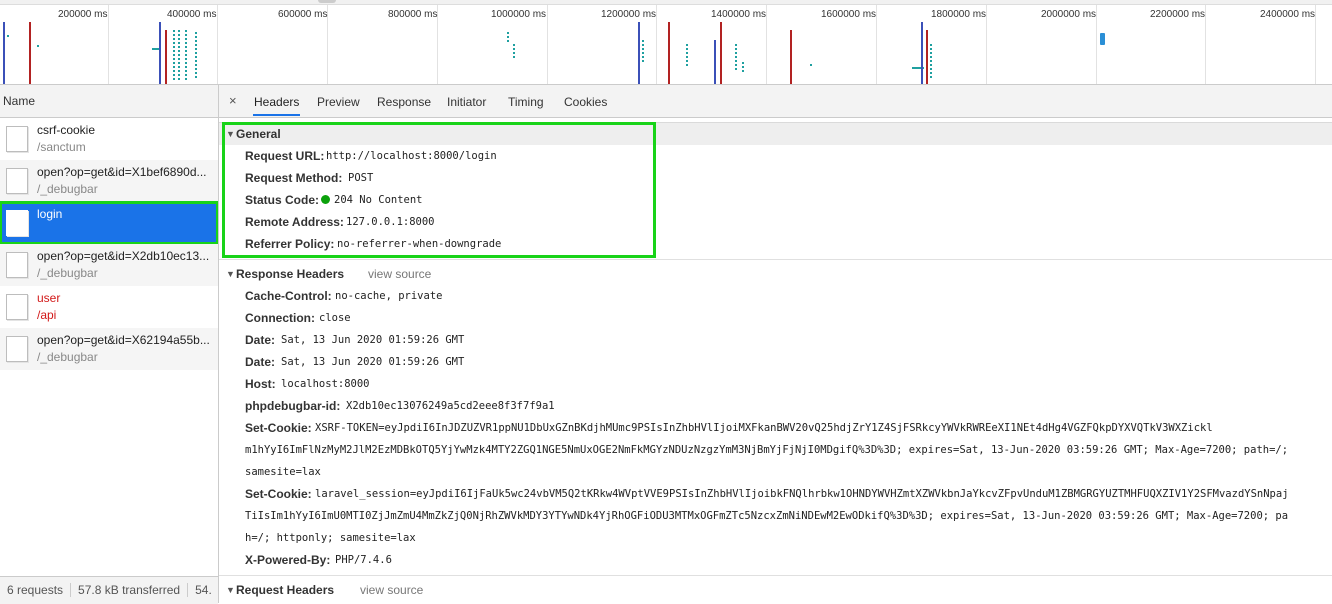 The image size is (1332, 604). What do you see at coordinates (775, 472) in the screenshot?
I see `header-value-continuation: samesite=lax` at bounding box center [775, 472].